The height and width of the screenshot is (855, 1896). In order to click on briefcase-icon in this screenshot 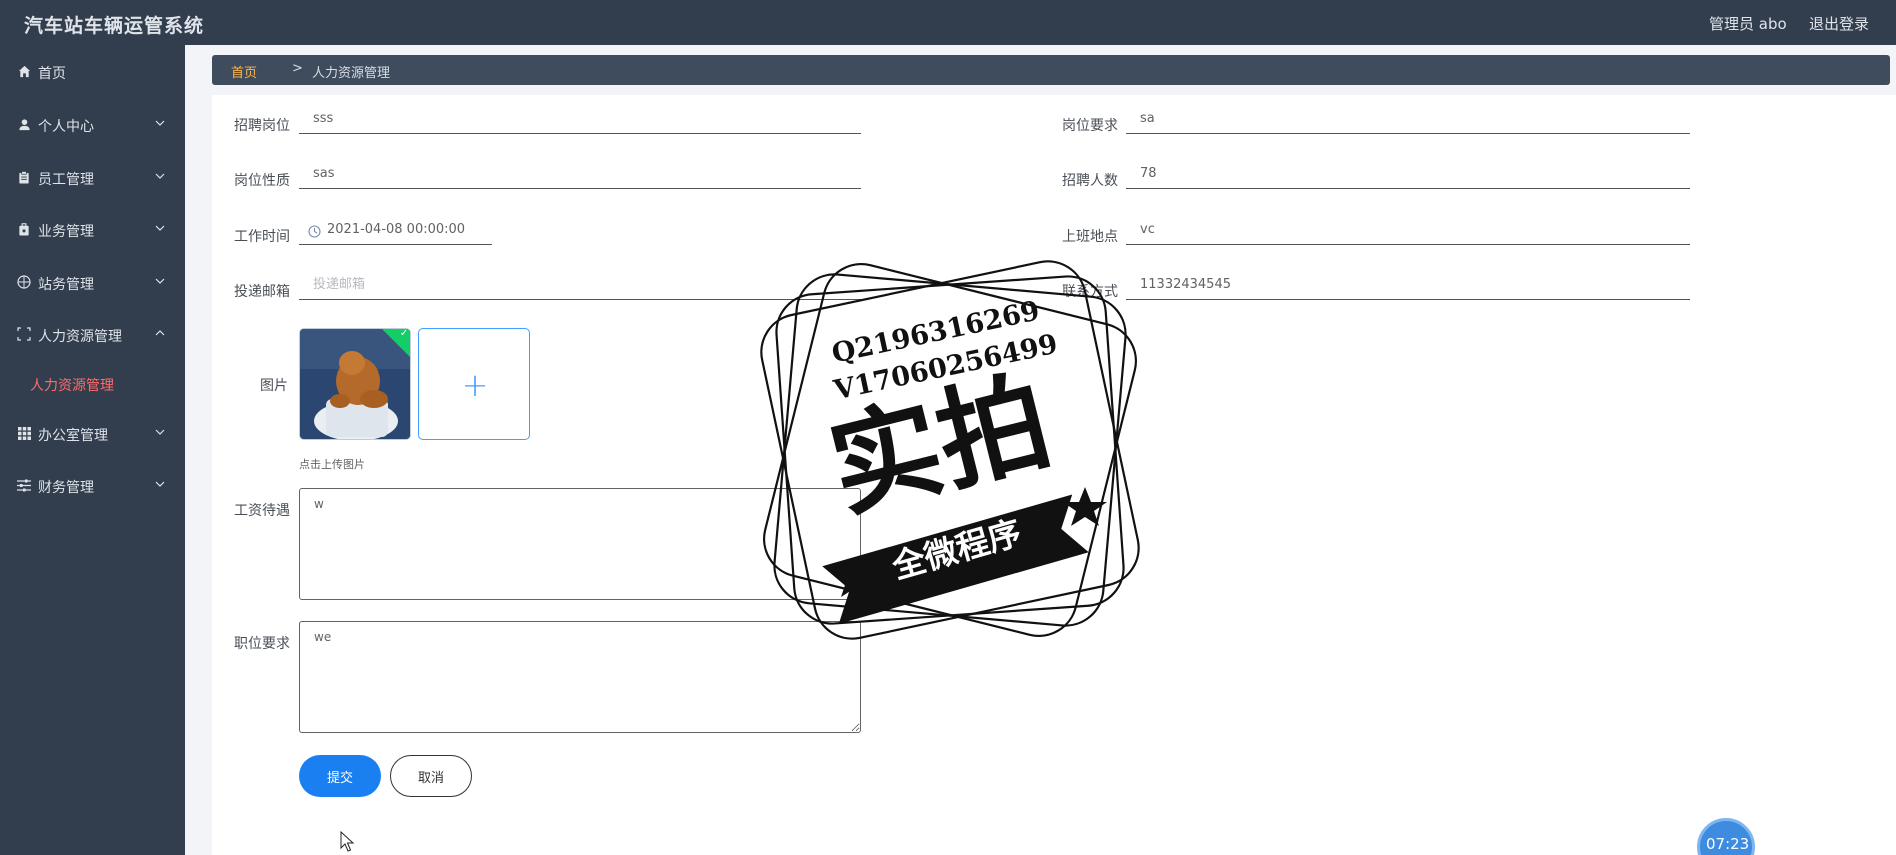, I will do `click(24, 229)`.